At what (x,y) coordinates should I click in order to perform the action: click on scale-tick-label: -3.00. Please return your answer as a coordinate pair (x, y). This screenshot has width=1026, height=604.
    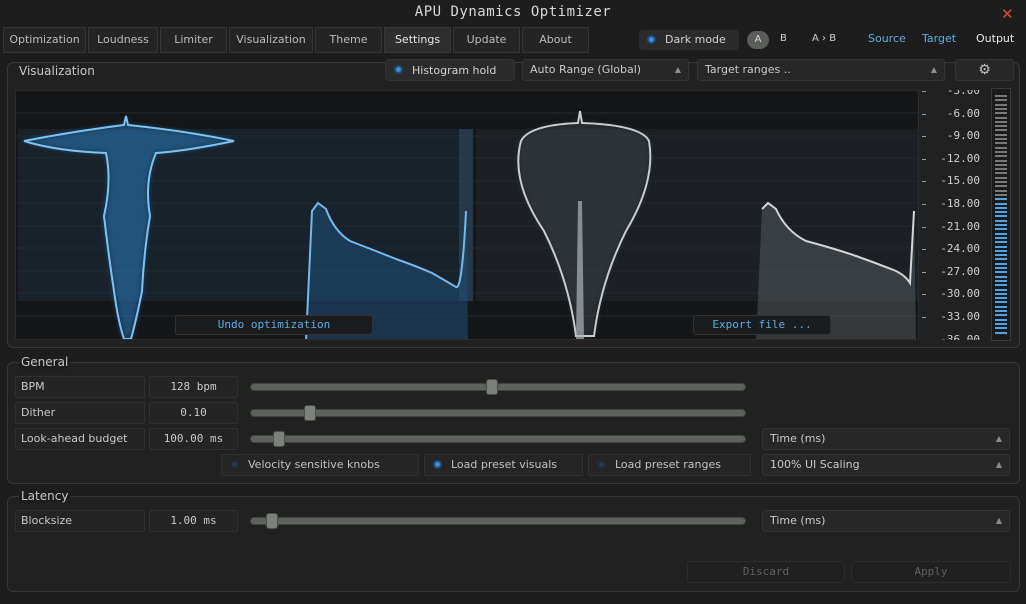
    Looking at the image, I should click on (963, 93).